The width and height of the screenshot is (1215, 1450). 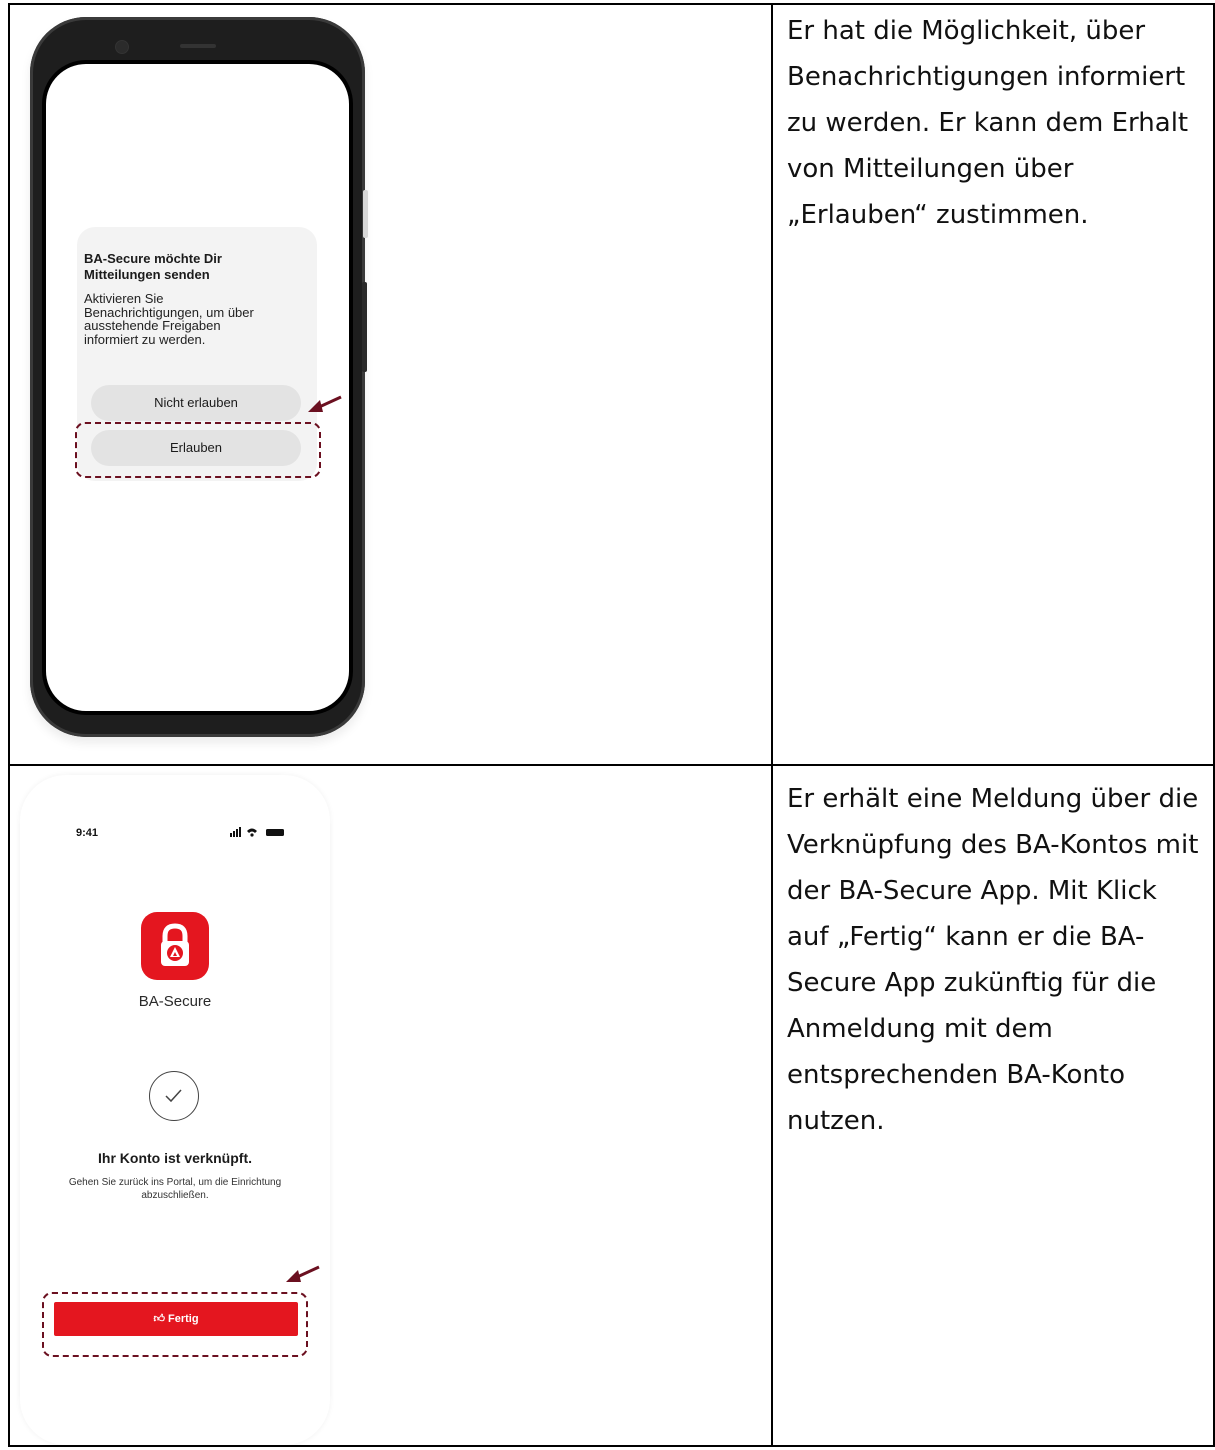 I want to click on app-name: BA-Secure, so click(x=175, y=1001).